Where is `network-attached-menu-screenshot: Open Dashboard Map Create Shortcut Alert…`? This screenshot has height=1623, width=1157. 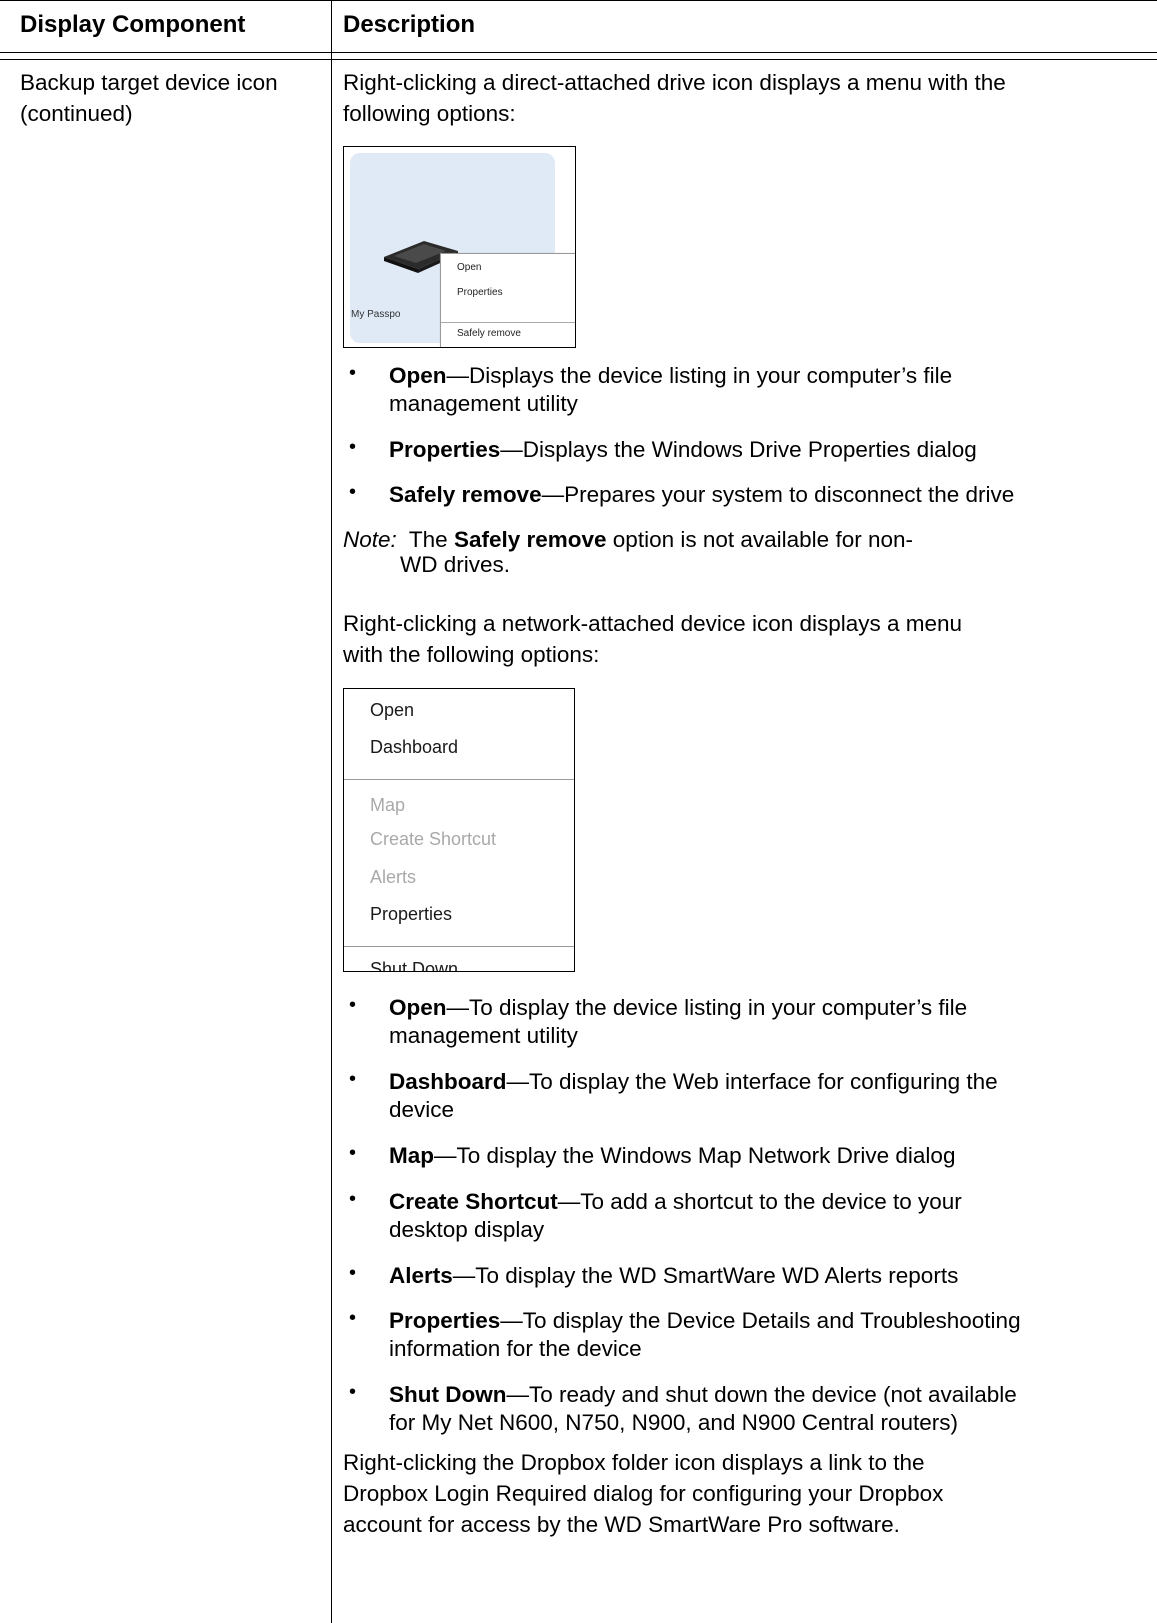
network-attached-menu-screenshot: Open Dashboard Map Create Shortcut Alert… is located at coordinates (459, 830).